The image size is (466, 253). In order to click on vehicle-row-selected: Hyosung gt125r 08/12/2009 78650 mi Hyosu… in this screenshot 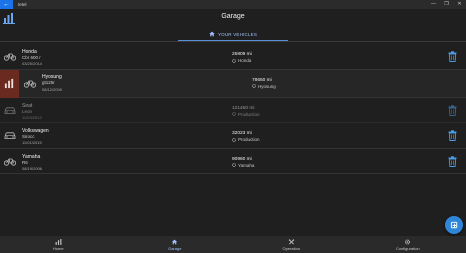, I will do `click(233, 83)`.